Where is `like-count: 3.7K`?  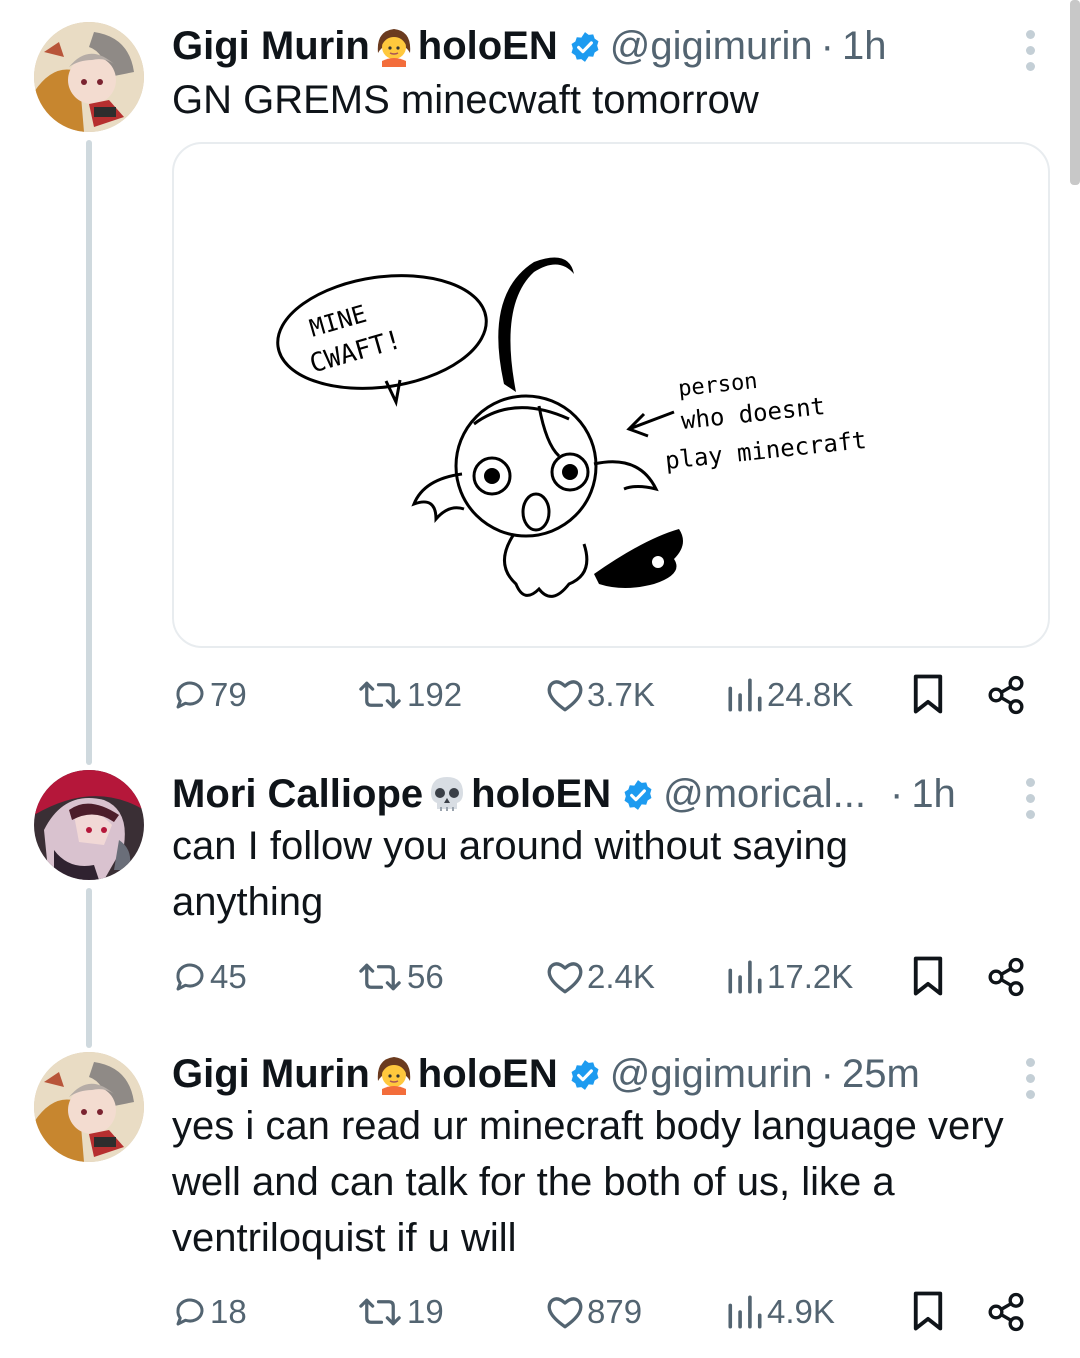 like-count: 3.7K is located at coordinates (621, 694).